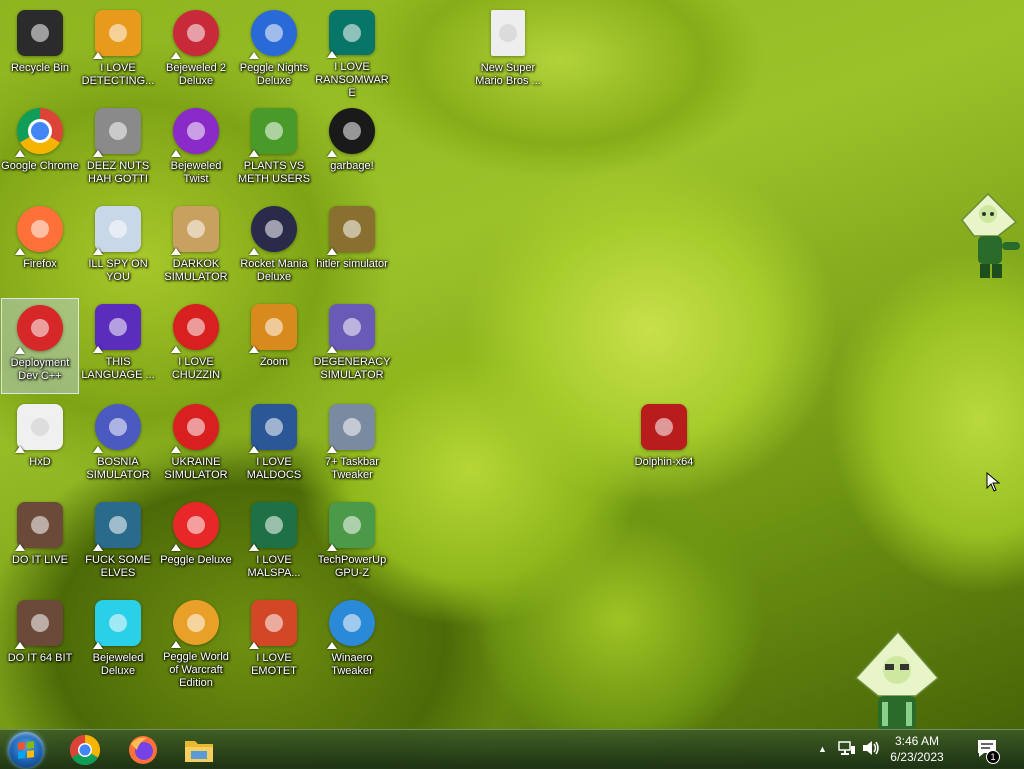  What do you see at coordinates (351, 230) in the screenshot?
I see `coin-icon` at bounding box center [351, 230].